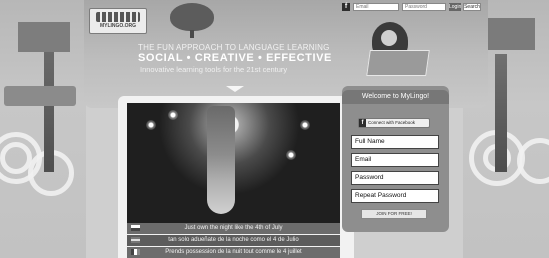 This screenshot has width=549, height=258. Describe the element at coordinates (235, 58) in the screenshot. I see `tagline-values: SOCIAL • CREATIVE • EFFECTIVE` at that location.